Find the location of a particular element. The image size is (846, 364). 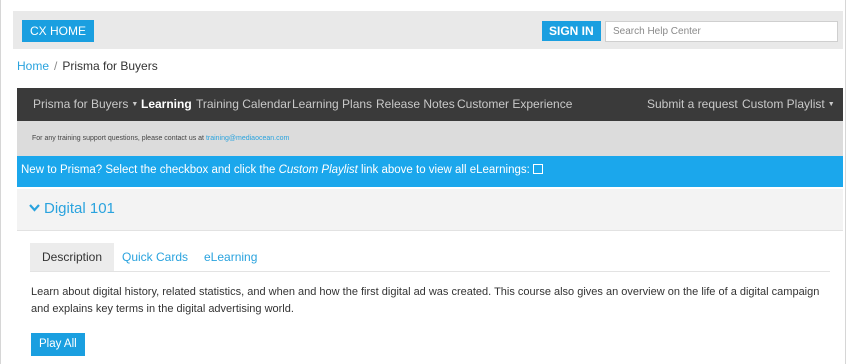

search-input is located at coordinates (721, 31).